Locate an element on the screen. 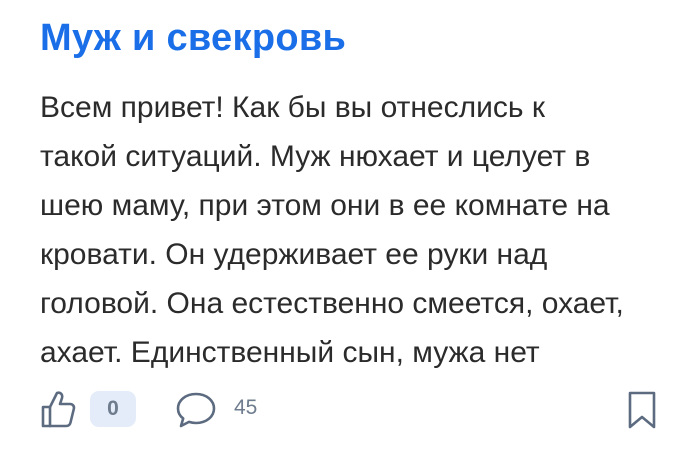 The width and height of the screenshot is (700, 449). comments-button is located at coordinates (196, 410).